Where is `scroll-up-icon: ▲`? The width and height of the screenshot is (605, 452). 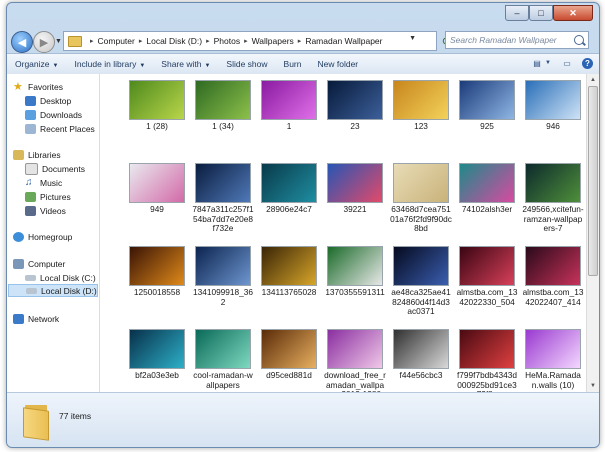
scroll-up-icon: ▲ is located at coordinates (593, 80).